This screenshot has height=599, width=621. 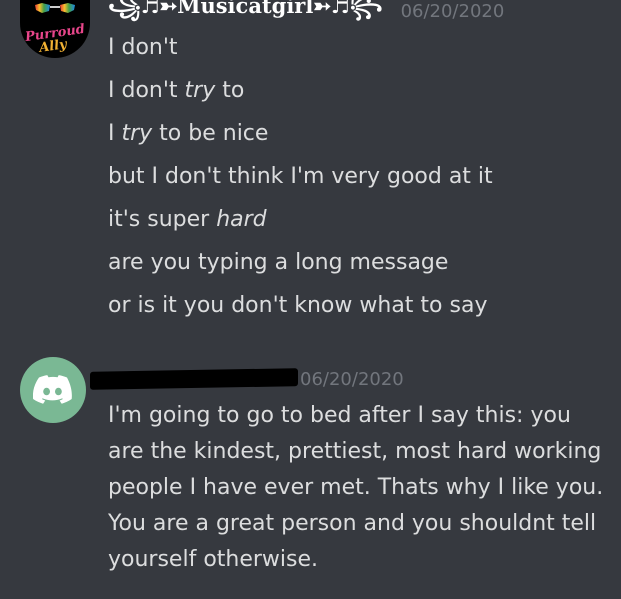 What do you see at coordinates (298, 305) in the screenshot?
I see `message-line: or is it you don't know what to say` at bounding box center [298, 305].